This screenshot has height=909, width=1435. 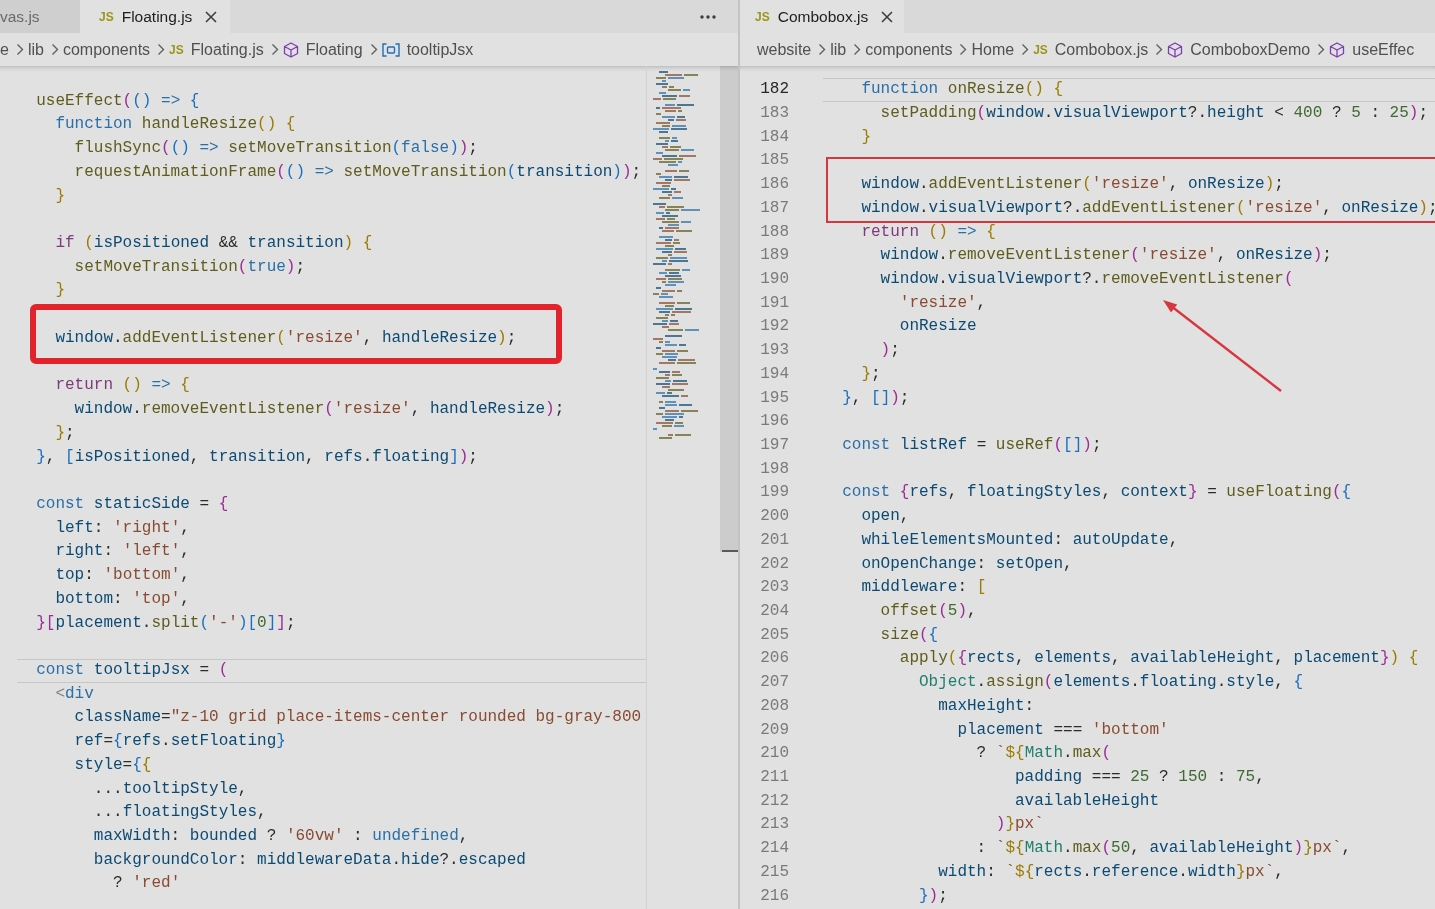 I want to click on code-line: window.addEventListener('resize', onResize);, so click(x=1072, y=185).